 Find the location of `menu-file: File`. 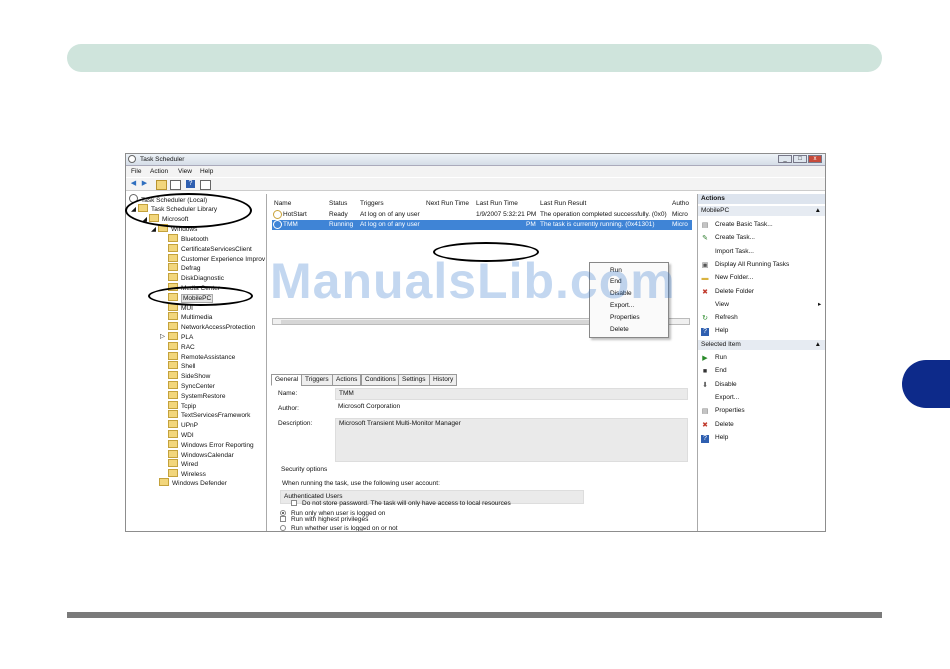

menu-file: File is located at coordinates (136, 171).